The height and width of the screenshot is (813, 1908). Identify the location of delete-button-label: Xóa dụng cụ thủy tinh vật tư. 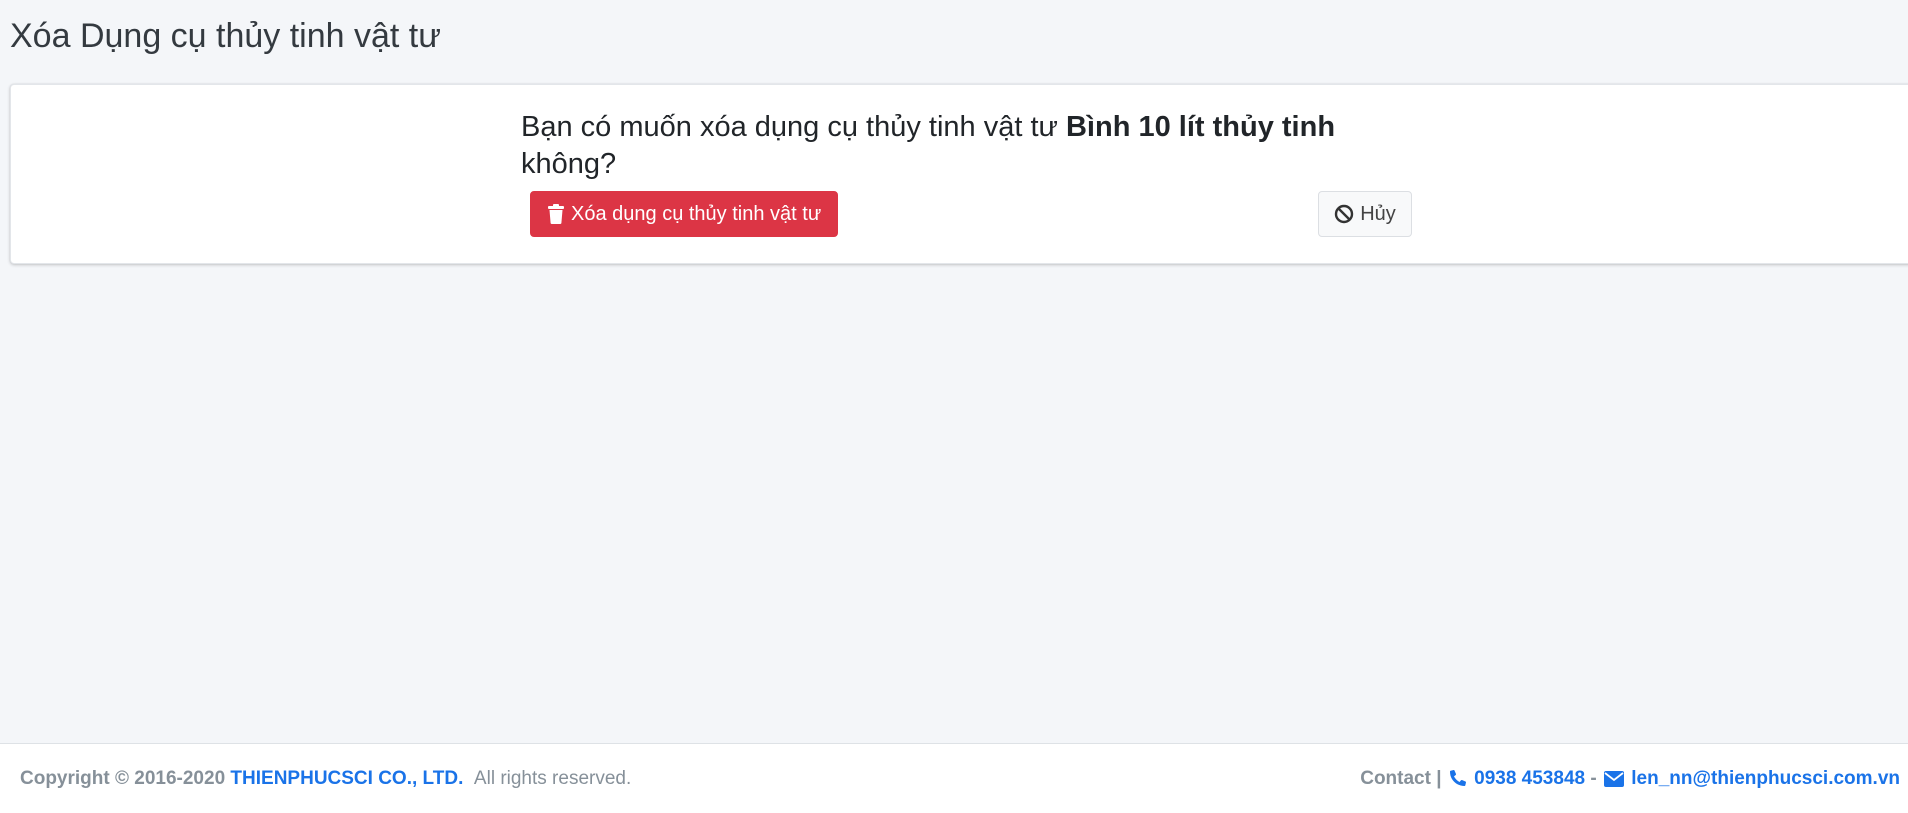
(696, 213).